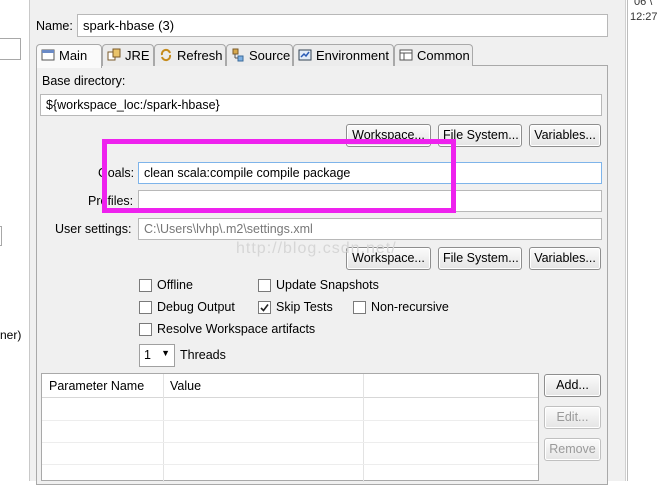  Describe the element at coordinates (165, 353) in the screenshot. I see `chevron-down-icon: ▼` at that location.